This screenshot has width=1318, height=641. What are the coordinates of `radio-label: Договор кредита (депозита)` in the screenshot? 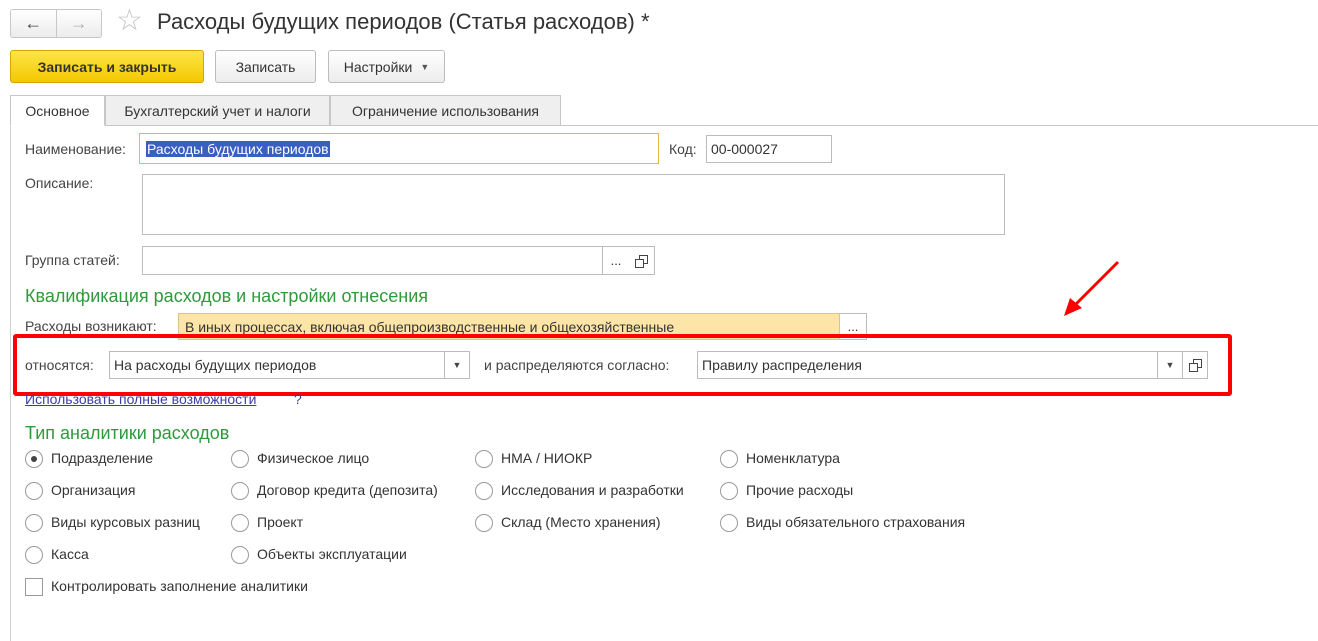 It's located at (347, 490).